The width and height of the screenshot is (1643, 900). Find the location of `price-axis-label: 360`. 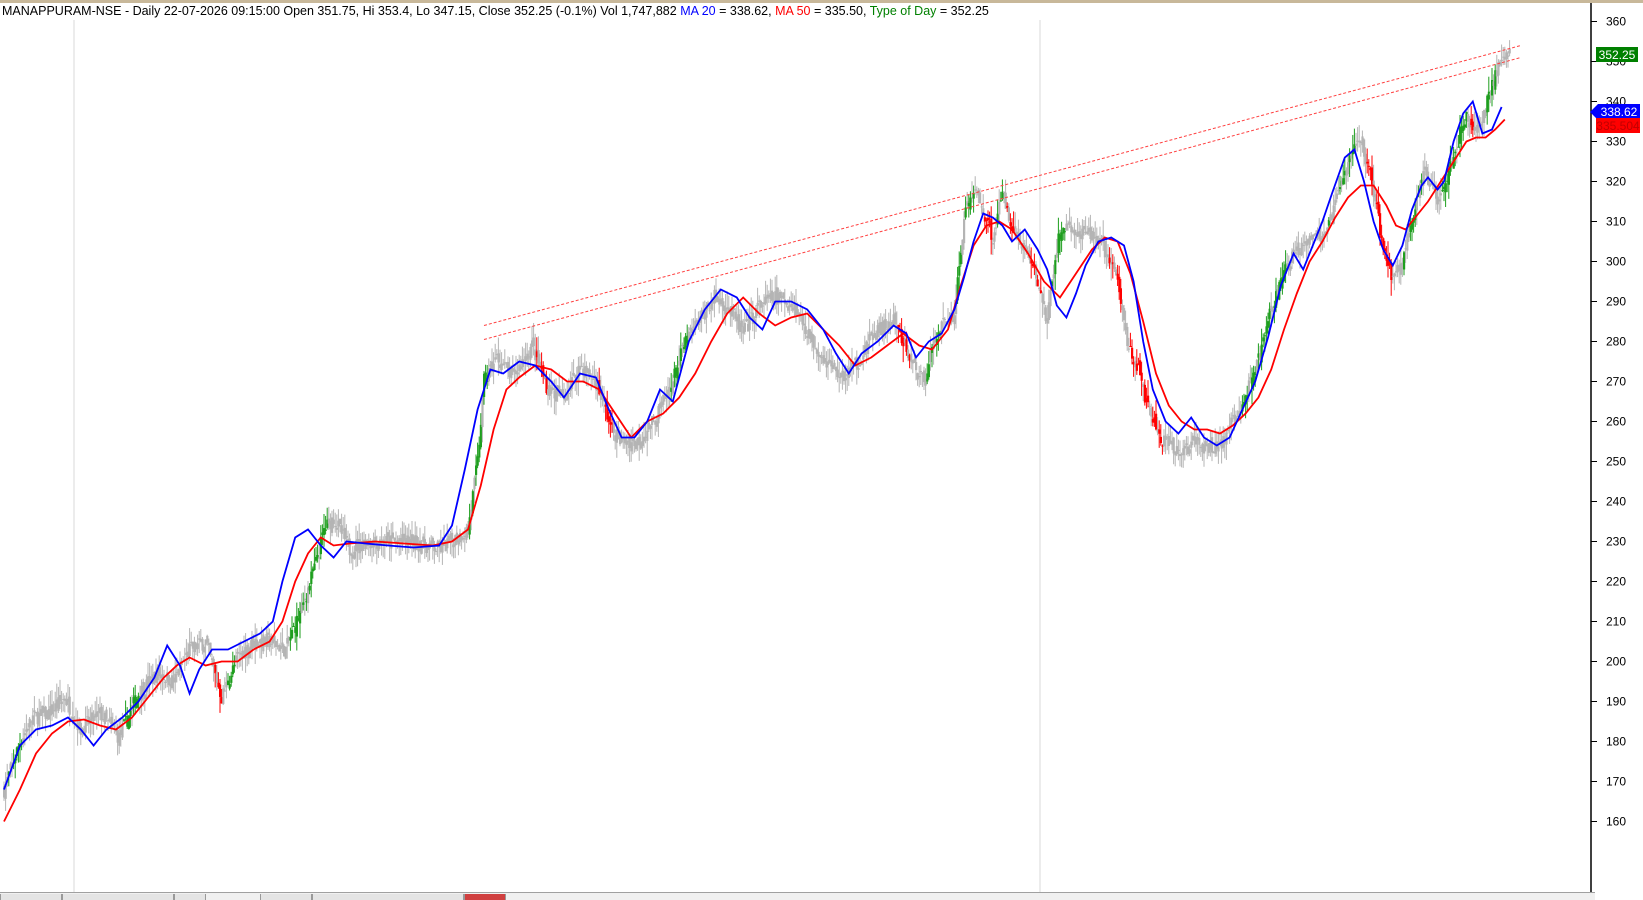

price-axis-label: 360 is located at coordinates (1616, 22).